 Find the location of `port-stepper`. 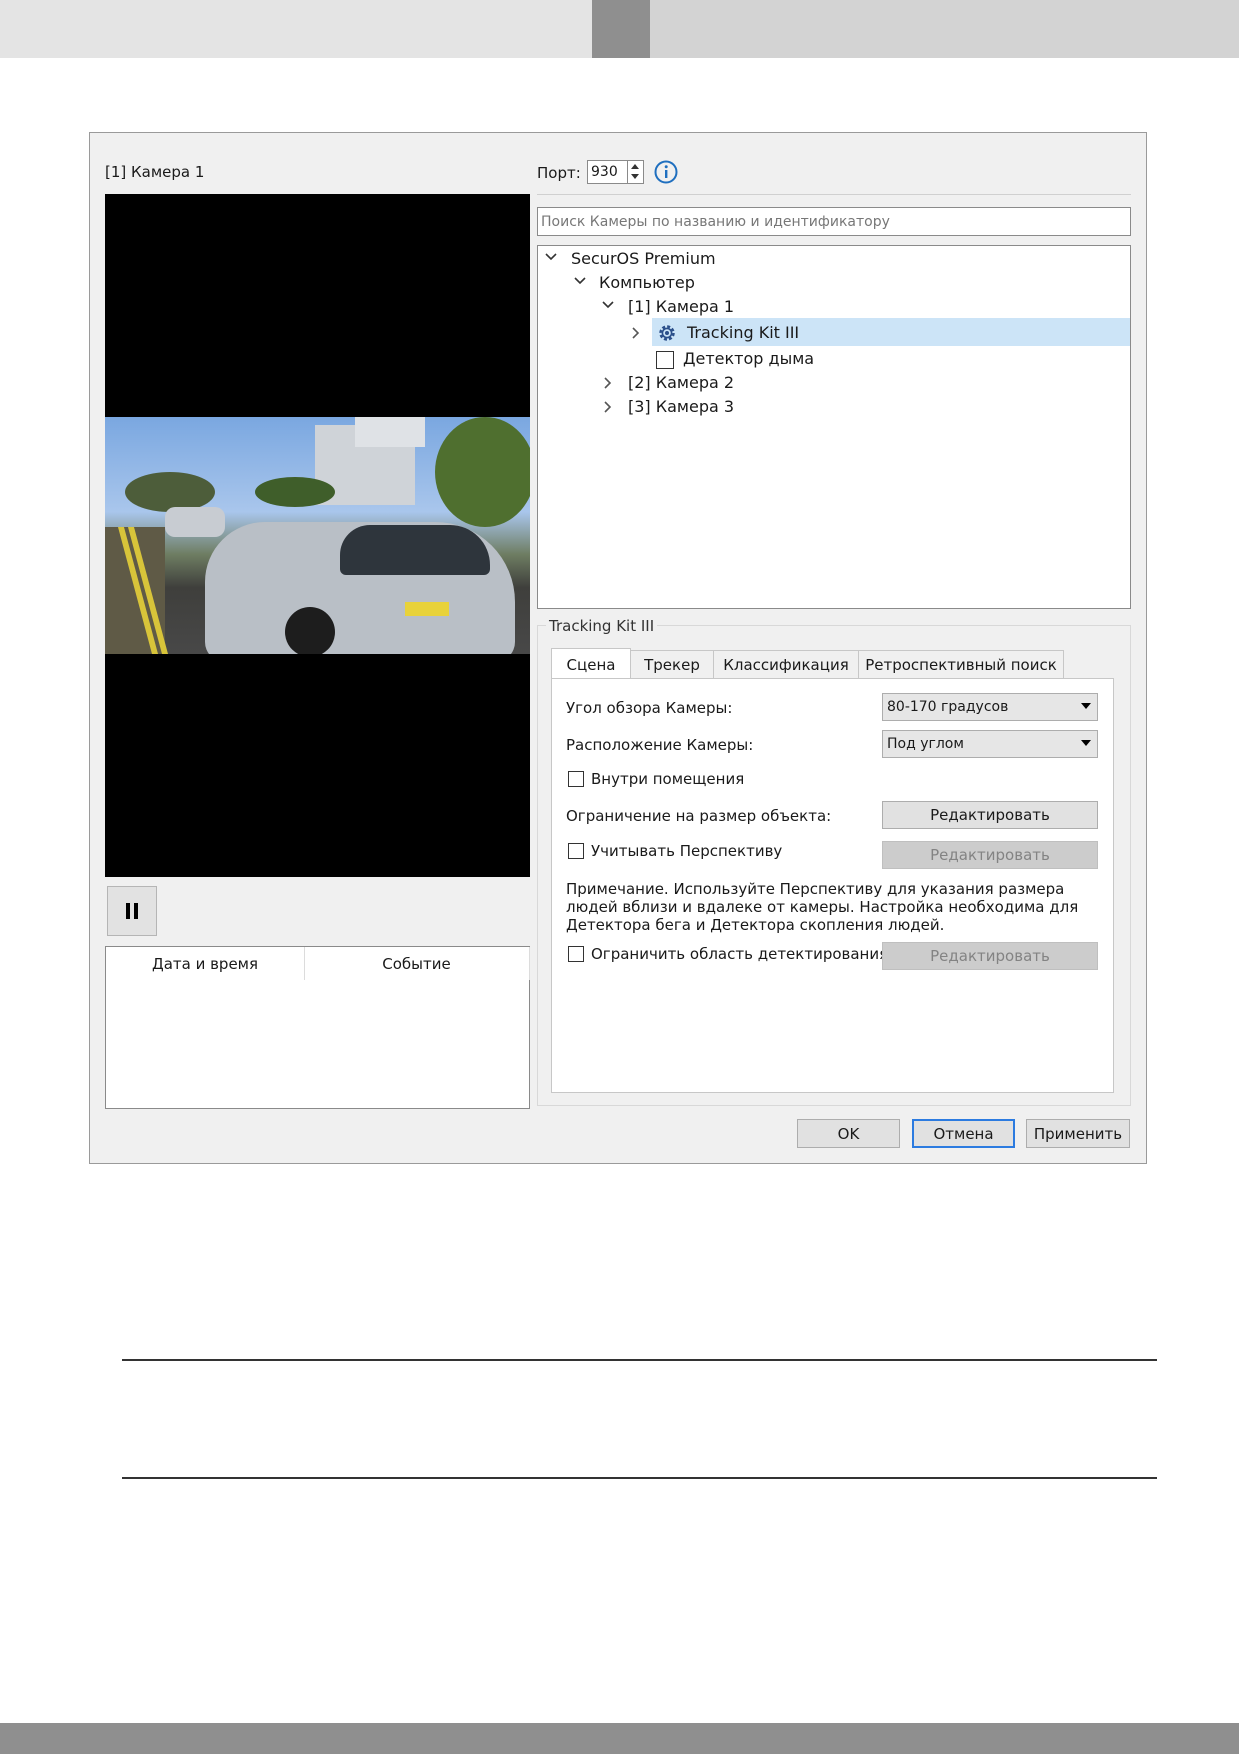

port-stepper is located at coordinates (635, 172).